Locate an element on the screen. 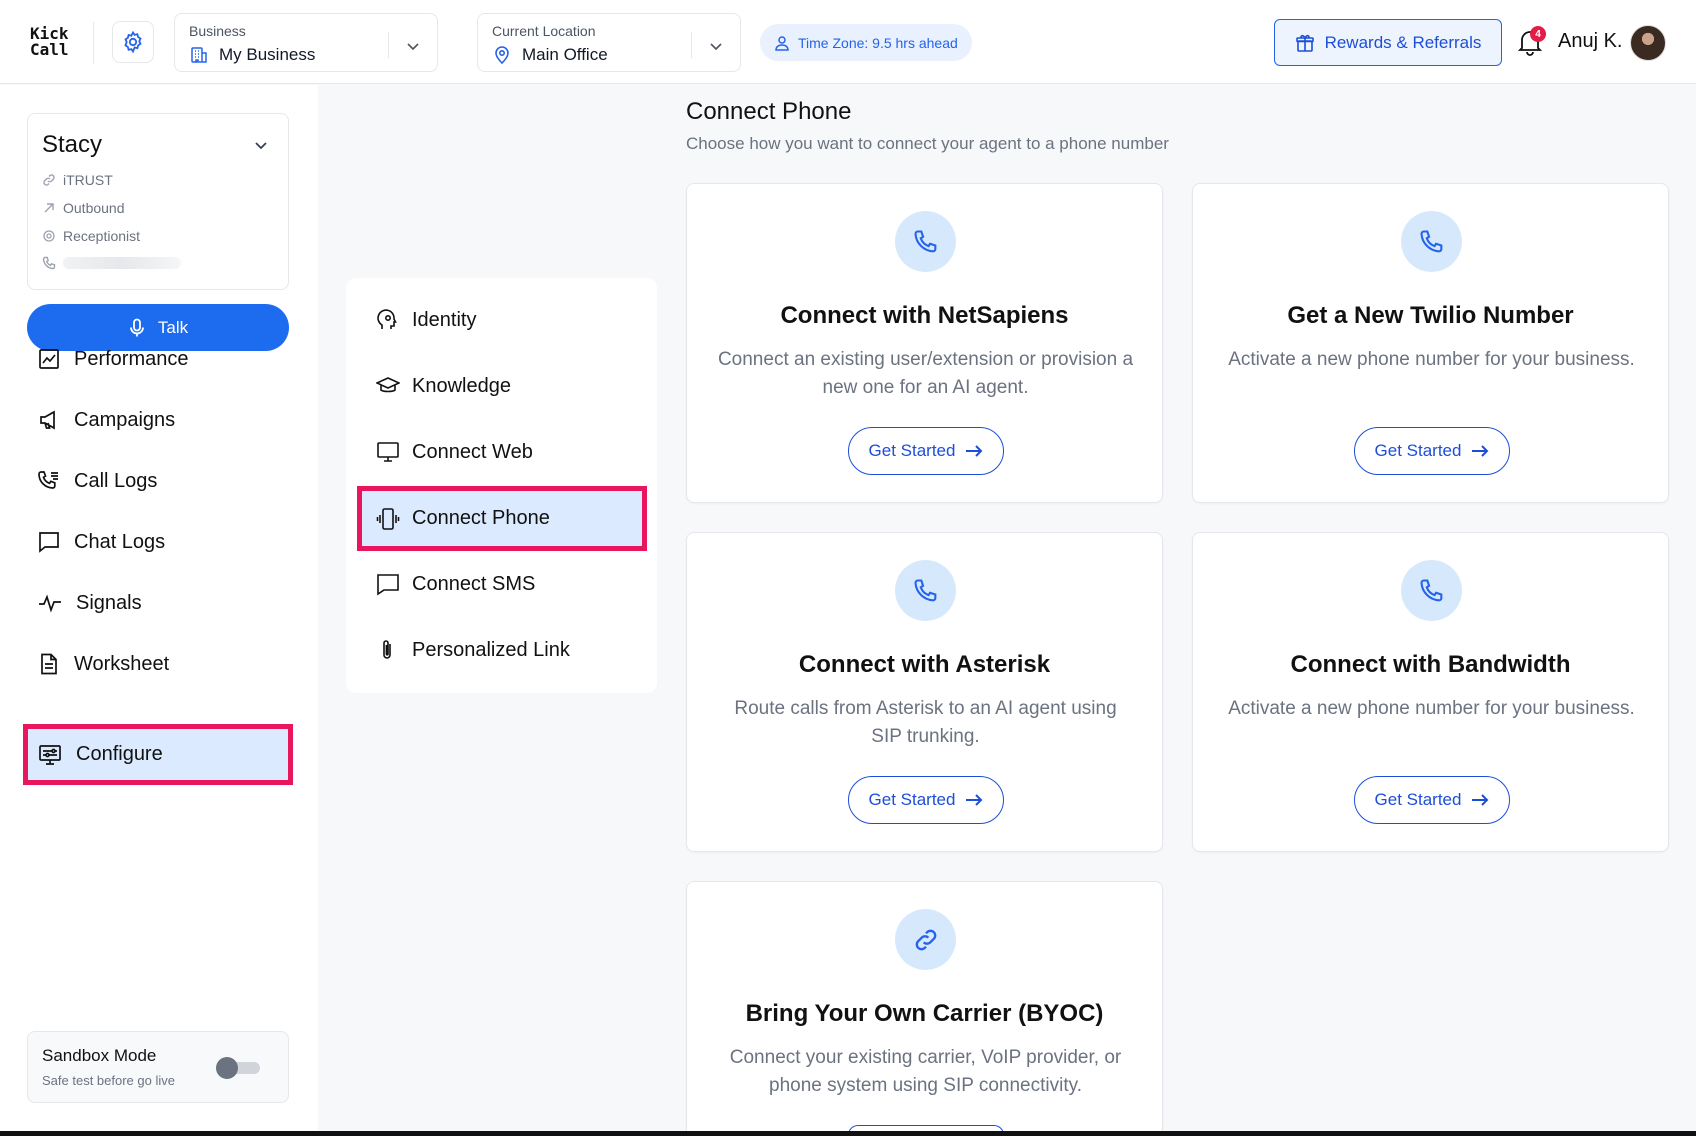 This screenshot has height=1136, width=1696. logo-line-2: Call is located at coordinates (49, 49).